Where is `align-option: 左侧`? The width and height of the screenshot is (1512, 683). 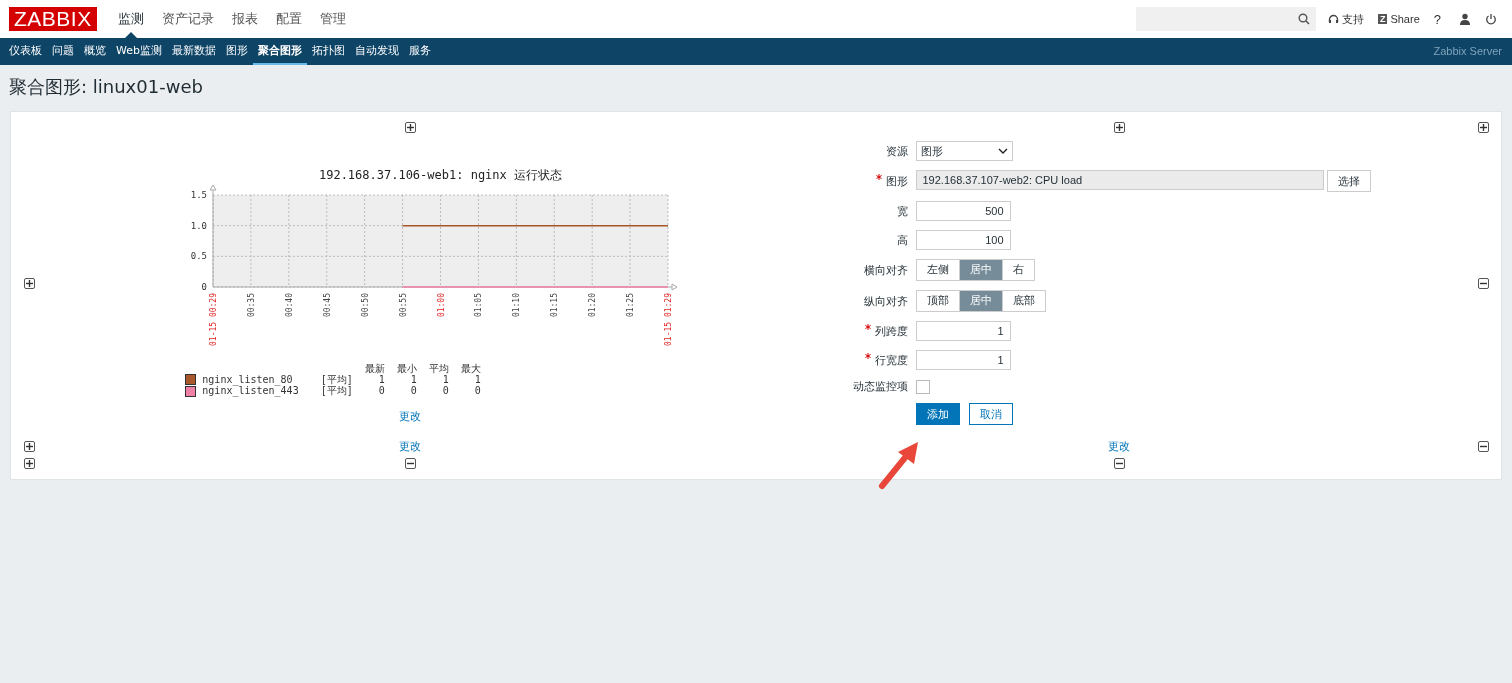 align-option: 左侧 is located at coordinates (938, 270).